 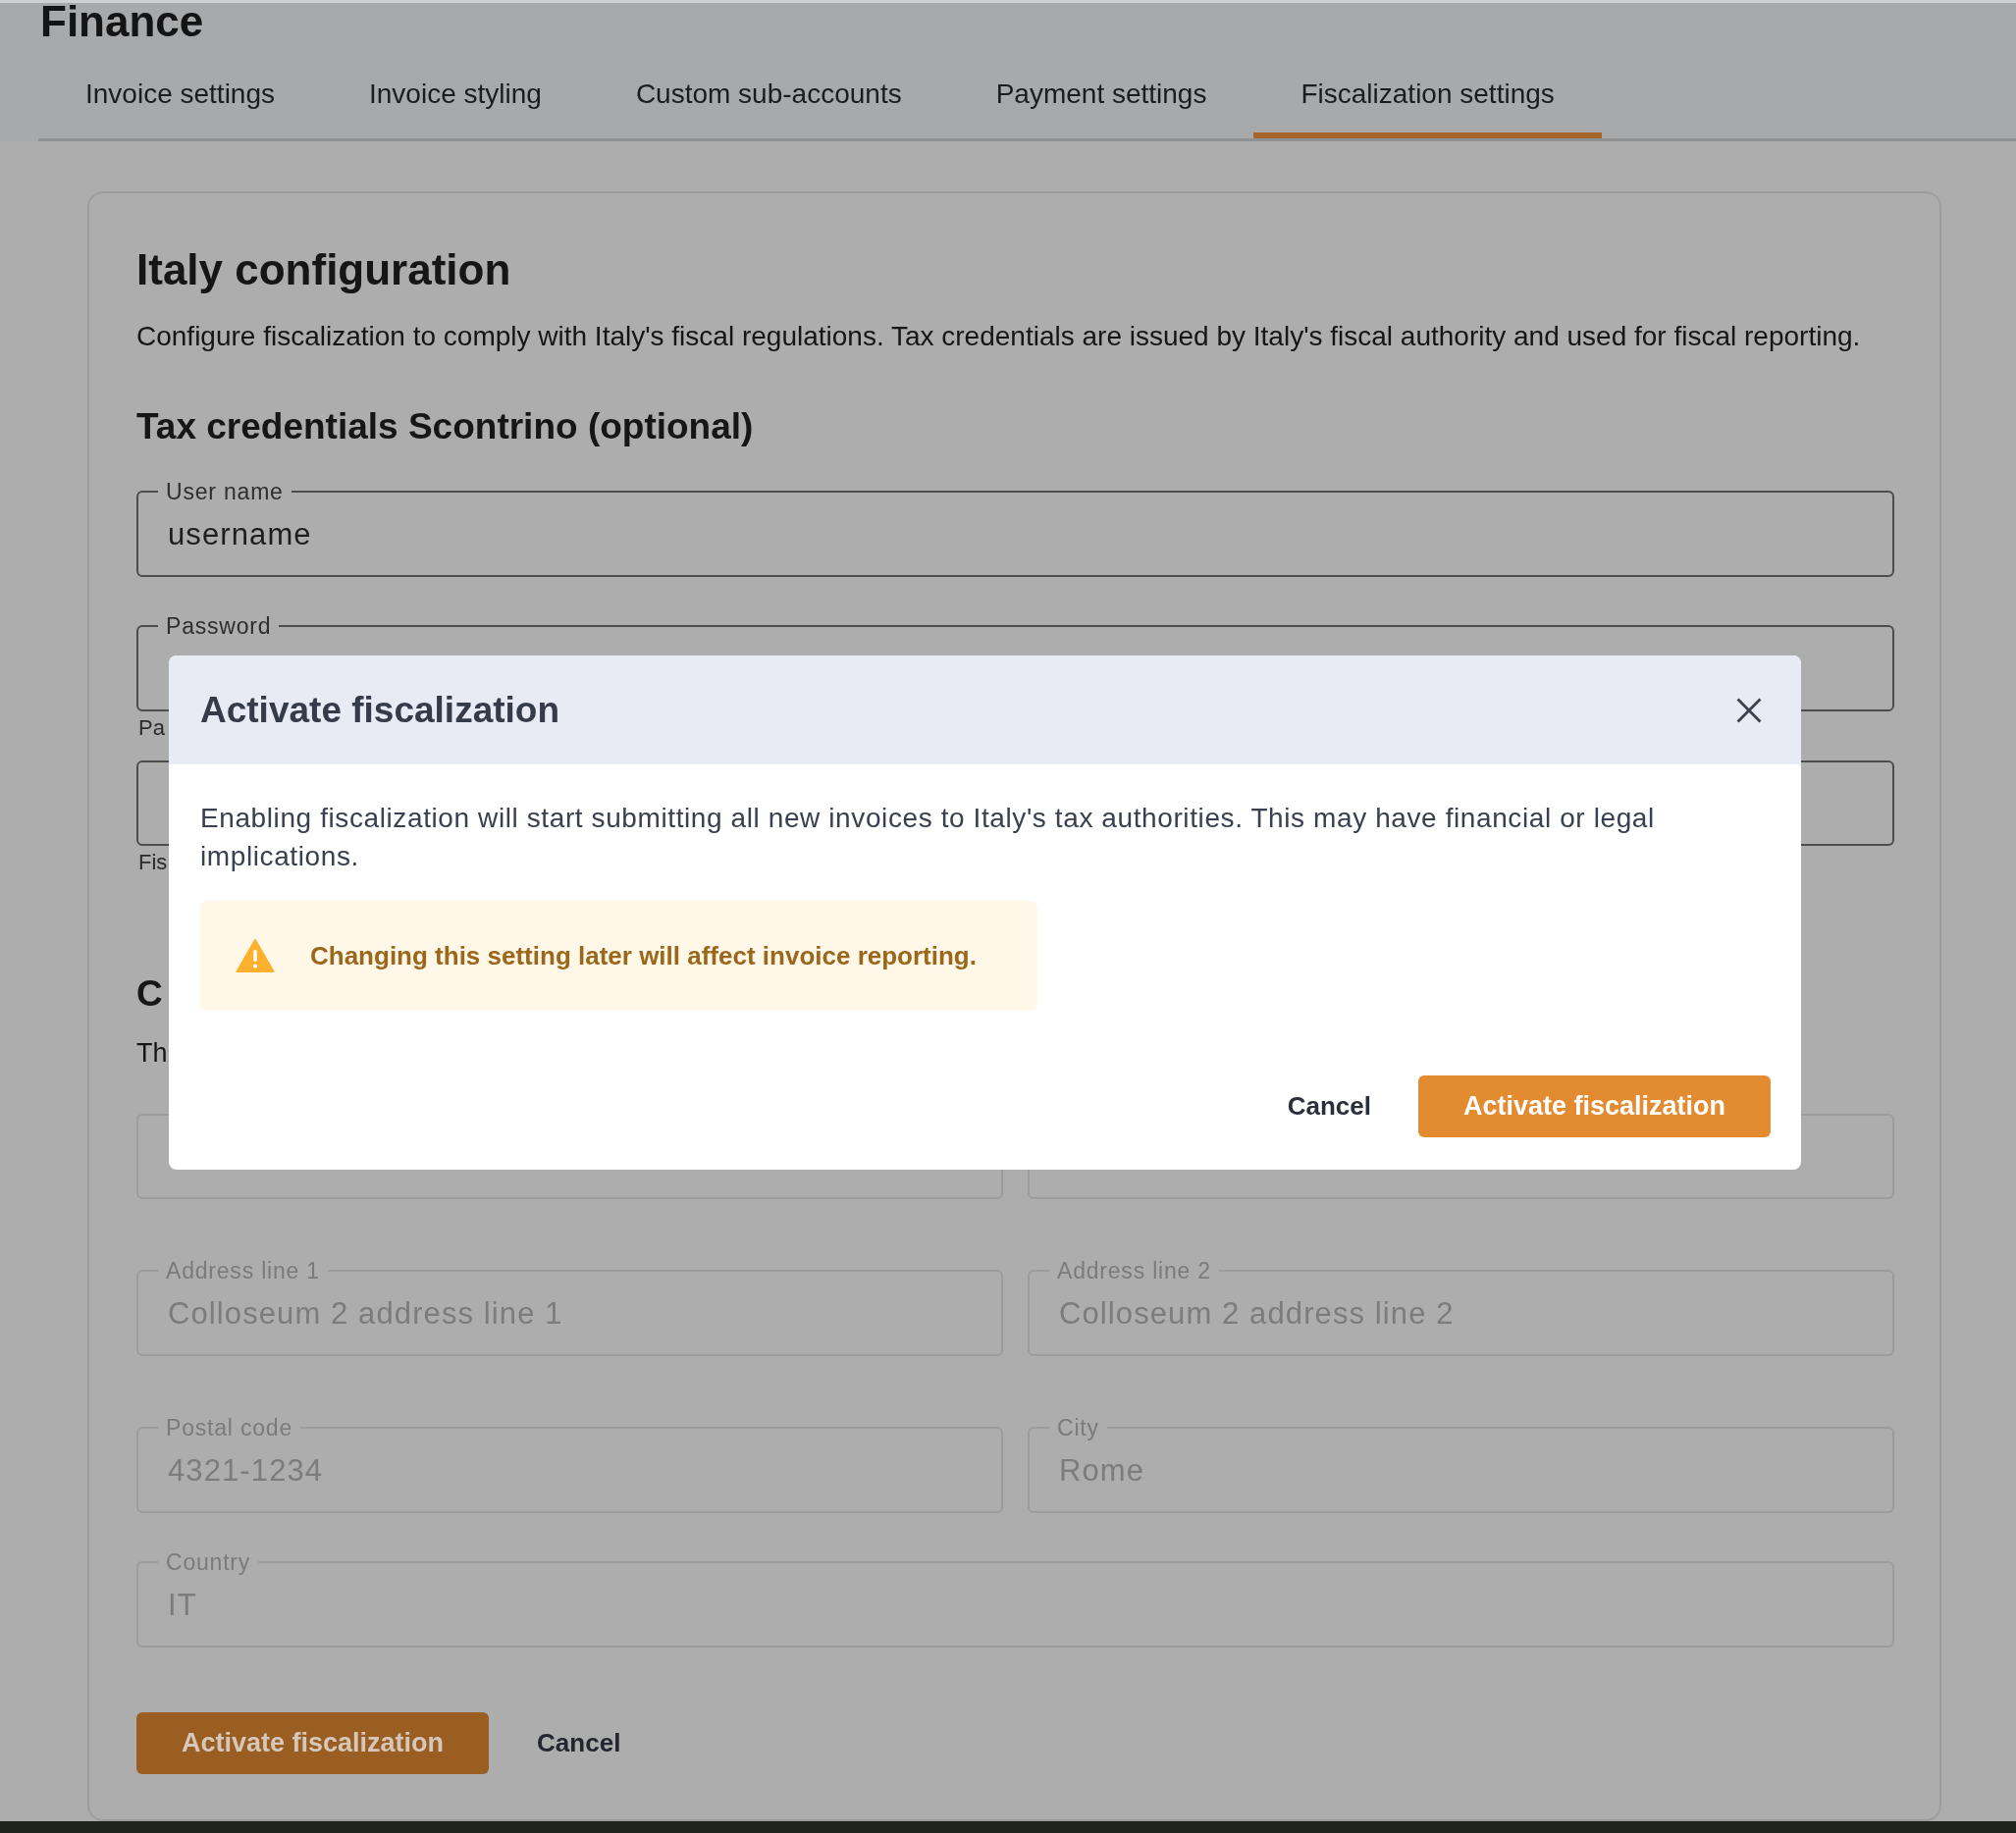 What do you see at coordinates (225, 491) in the screenshot?
I see `field-label: User name` at bounding box center [225, 491].